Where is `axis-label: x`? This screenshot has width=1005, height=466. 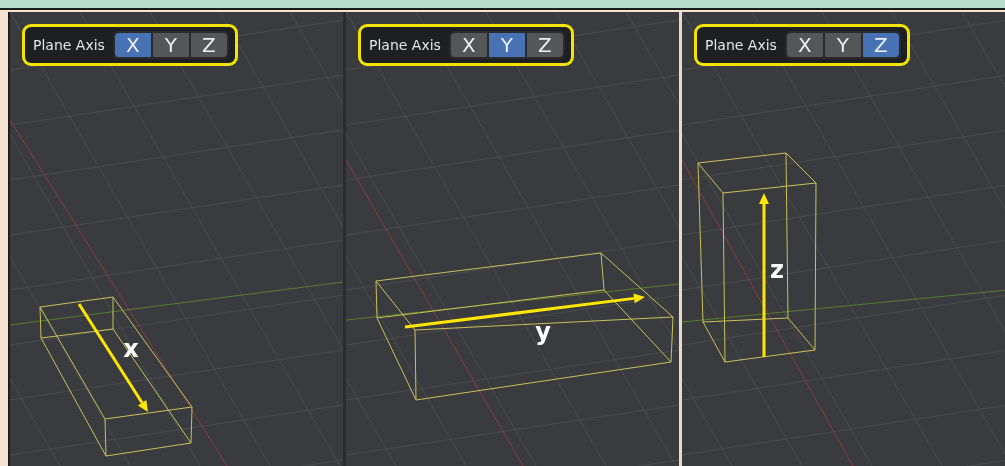
axis-label: x is located at coordinates (131, 349).